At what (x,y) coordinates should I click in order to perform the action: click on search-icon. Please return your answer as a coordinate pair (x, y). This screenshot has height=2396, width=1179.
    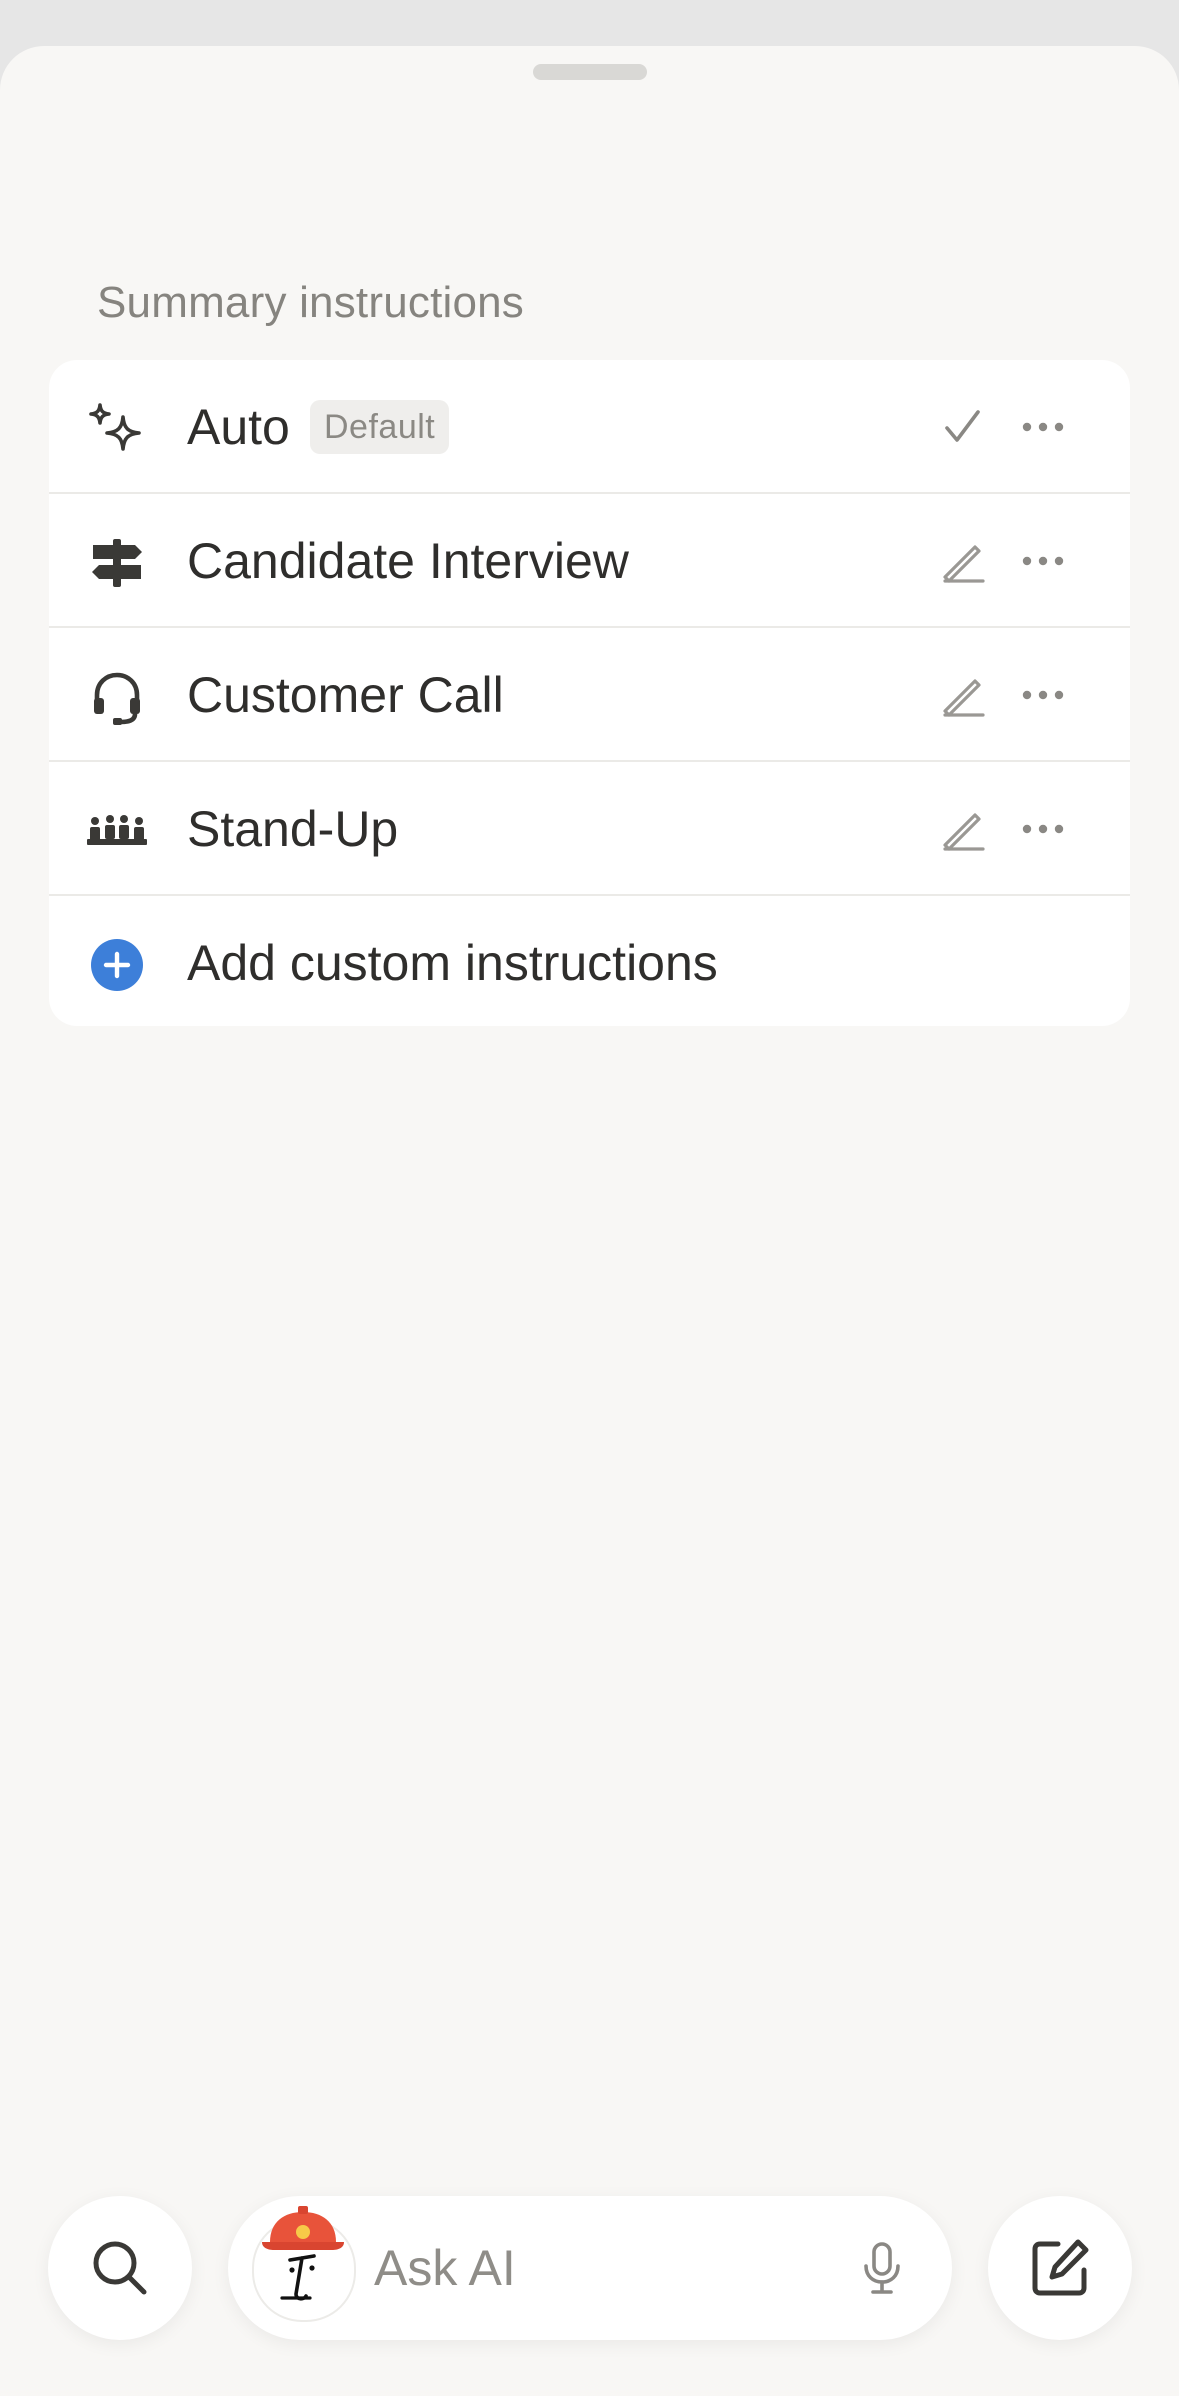
    Looking at the image, I should click on (120, 2268).